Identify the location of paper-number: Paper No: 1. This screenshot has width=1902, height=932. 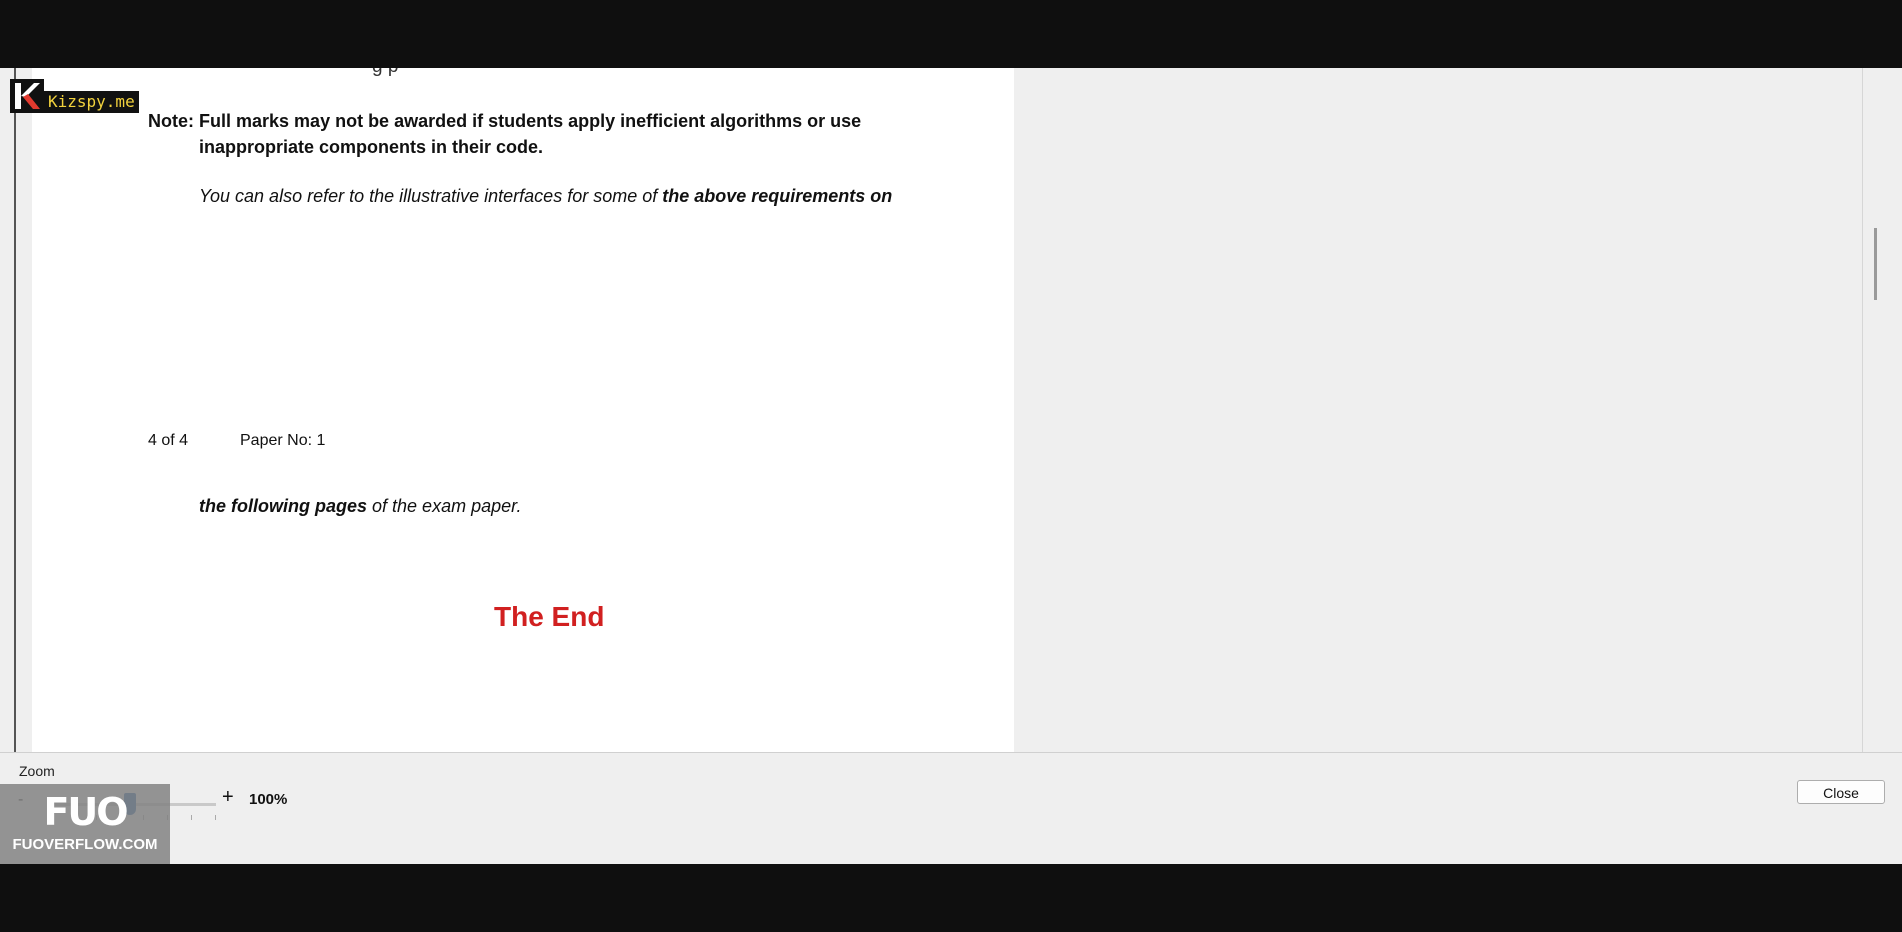
(283, 440).